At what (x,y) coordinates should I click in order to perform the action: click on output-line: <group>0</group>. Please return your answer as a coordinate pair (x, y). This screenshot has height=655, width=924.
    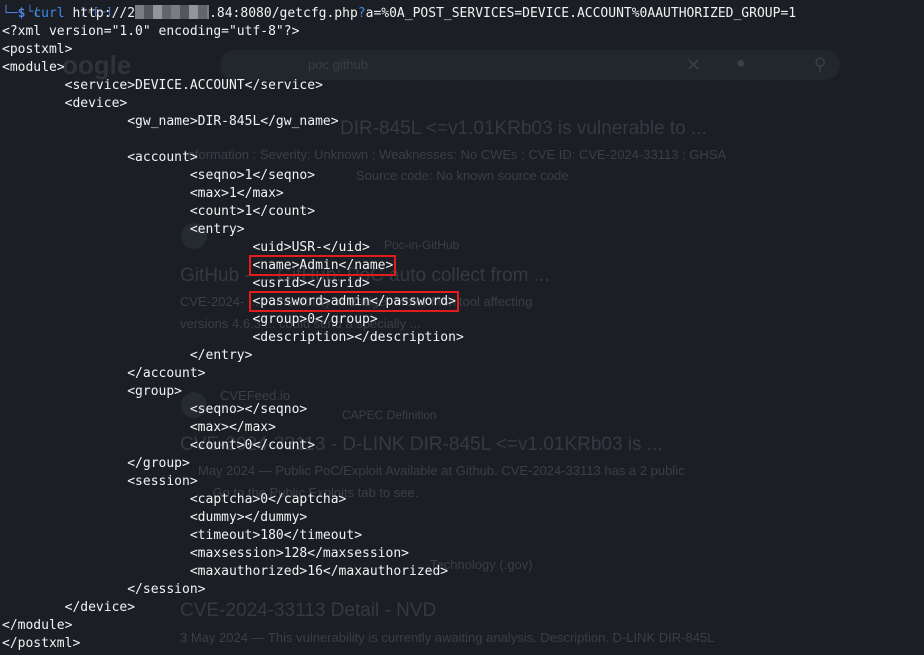
    Looking at the image, I should click on (190, 319).